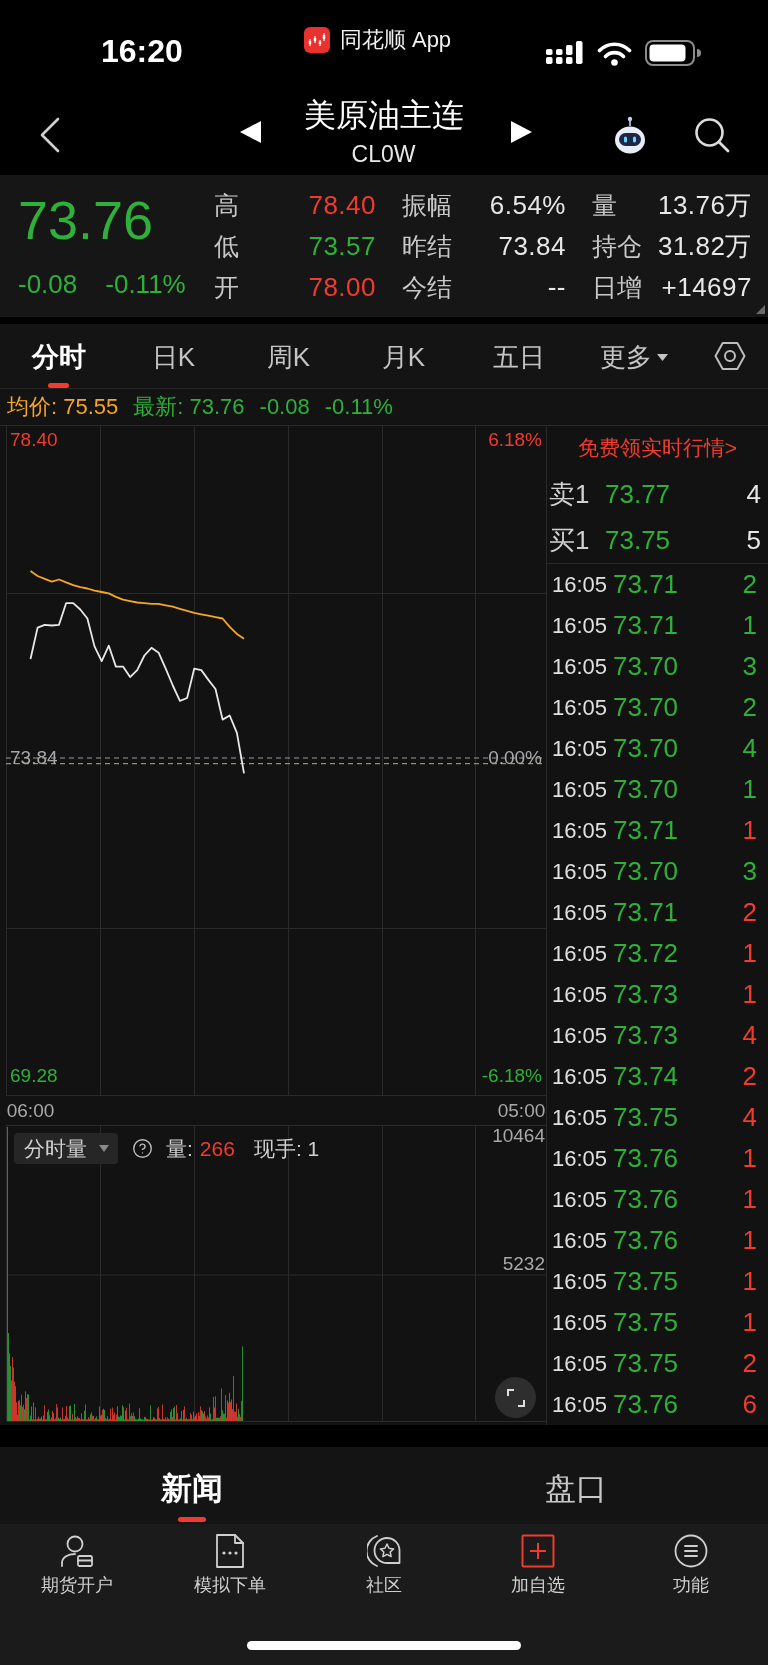 This screenshot has width=768, height=1665. I want to click on settings-icon, so click(729, 356).